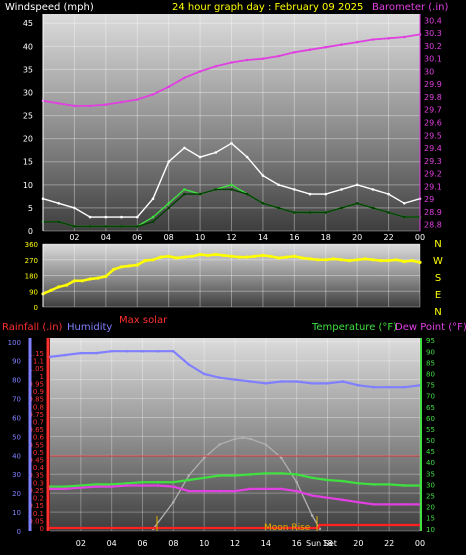 The image size is (466, 555). Describe the element at coordinates (433, 20) in the screenshot. I see `tick-label: 30.4` at that location.